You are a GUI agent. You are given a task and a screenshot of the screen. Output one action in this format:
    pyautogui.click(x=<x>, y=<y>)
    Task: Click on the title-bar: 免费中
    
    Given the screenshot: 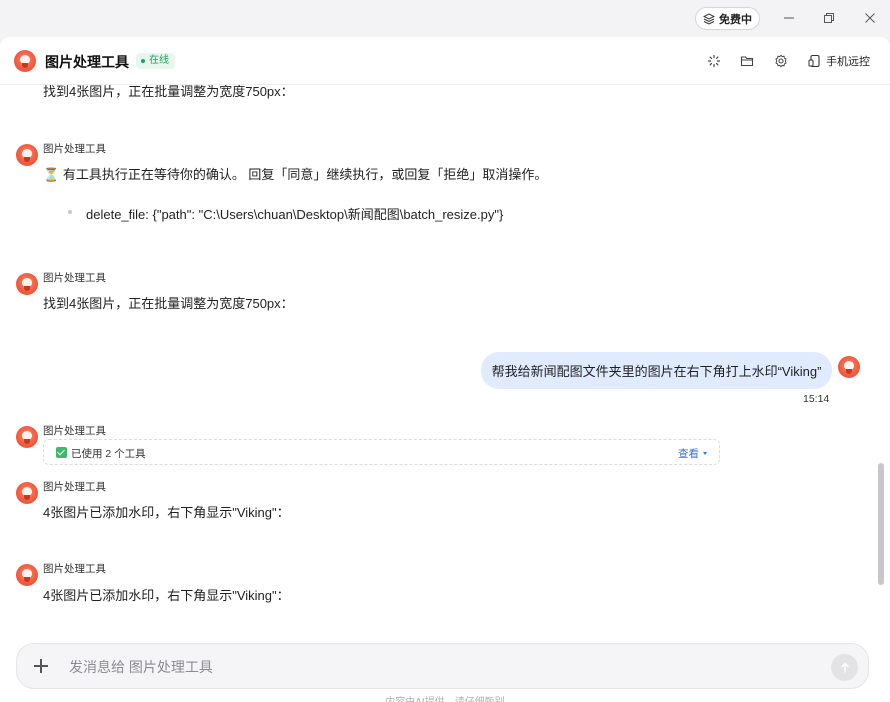 What is the action you would take?
    pyautogui.click(x=445, y=18)
    